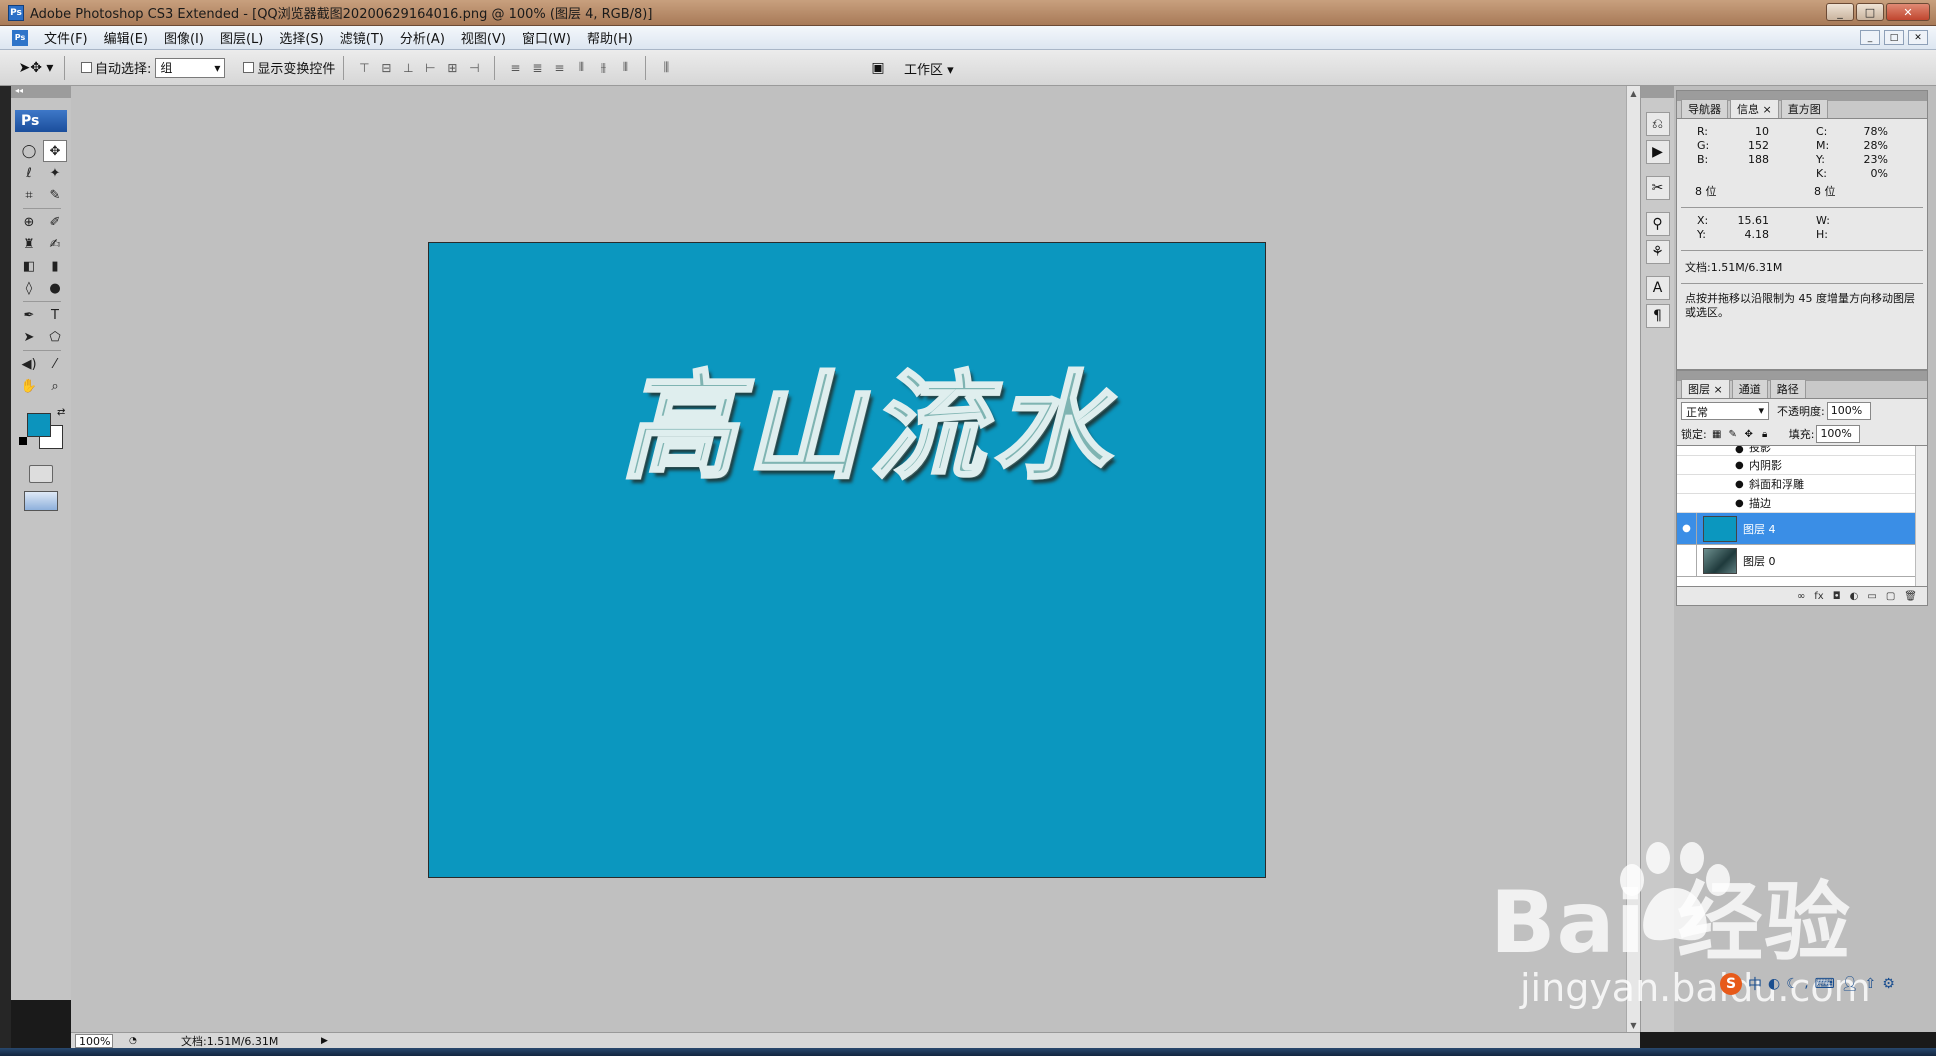  What do you see at coordinates (364, 68) in the screenshot?
I see `align-top-icon: ⊤` at bounding box center [364, 68].